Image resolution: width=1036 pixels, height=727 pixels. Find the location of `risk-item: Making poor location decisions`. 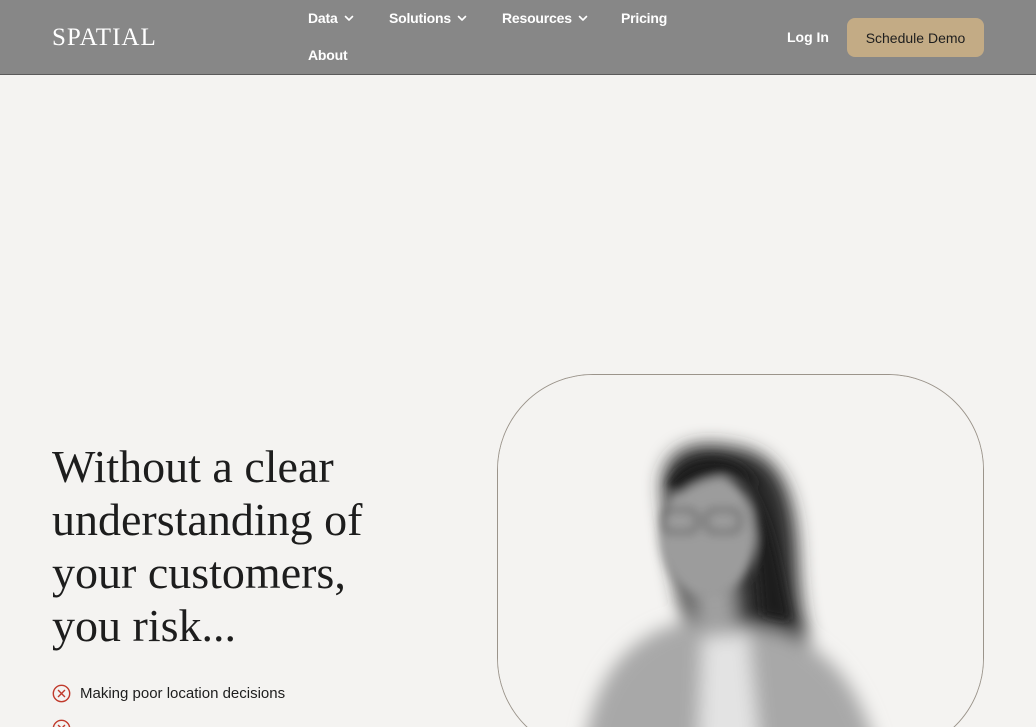

risk-item: Making poor location decisions is located at coordinates (168, 693).